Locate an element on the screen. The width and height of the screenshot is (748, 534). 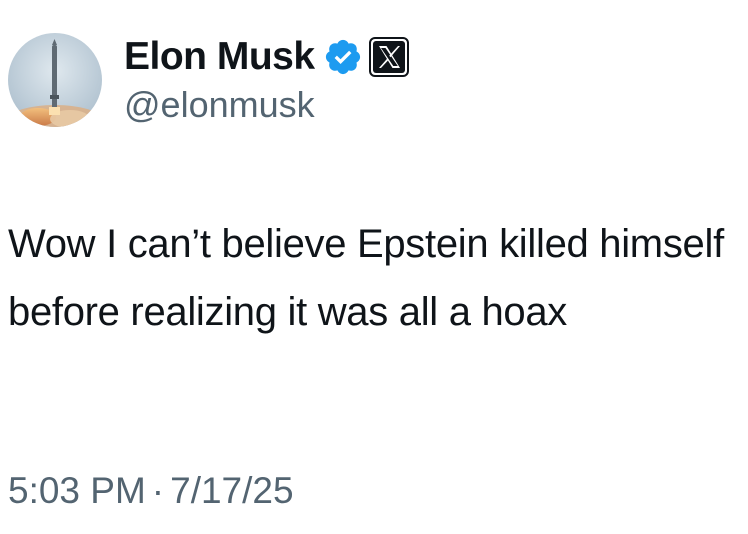
user-identity: Elon Musk @elonmusk is located at coordinates (266, 80).